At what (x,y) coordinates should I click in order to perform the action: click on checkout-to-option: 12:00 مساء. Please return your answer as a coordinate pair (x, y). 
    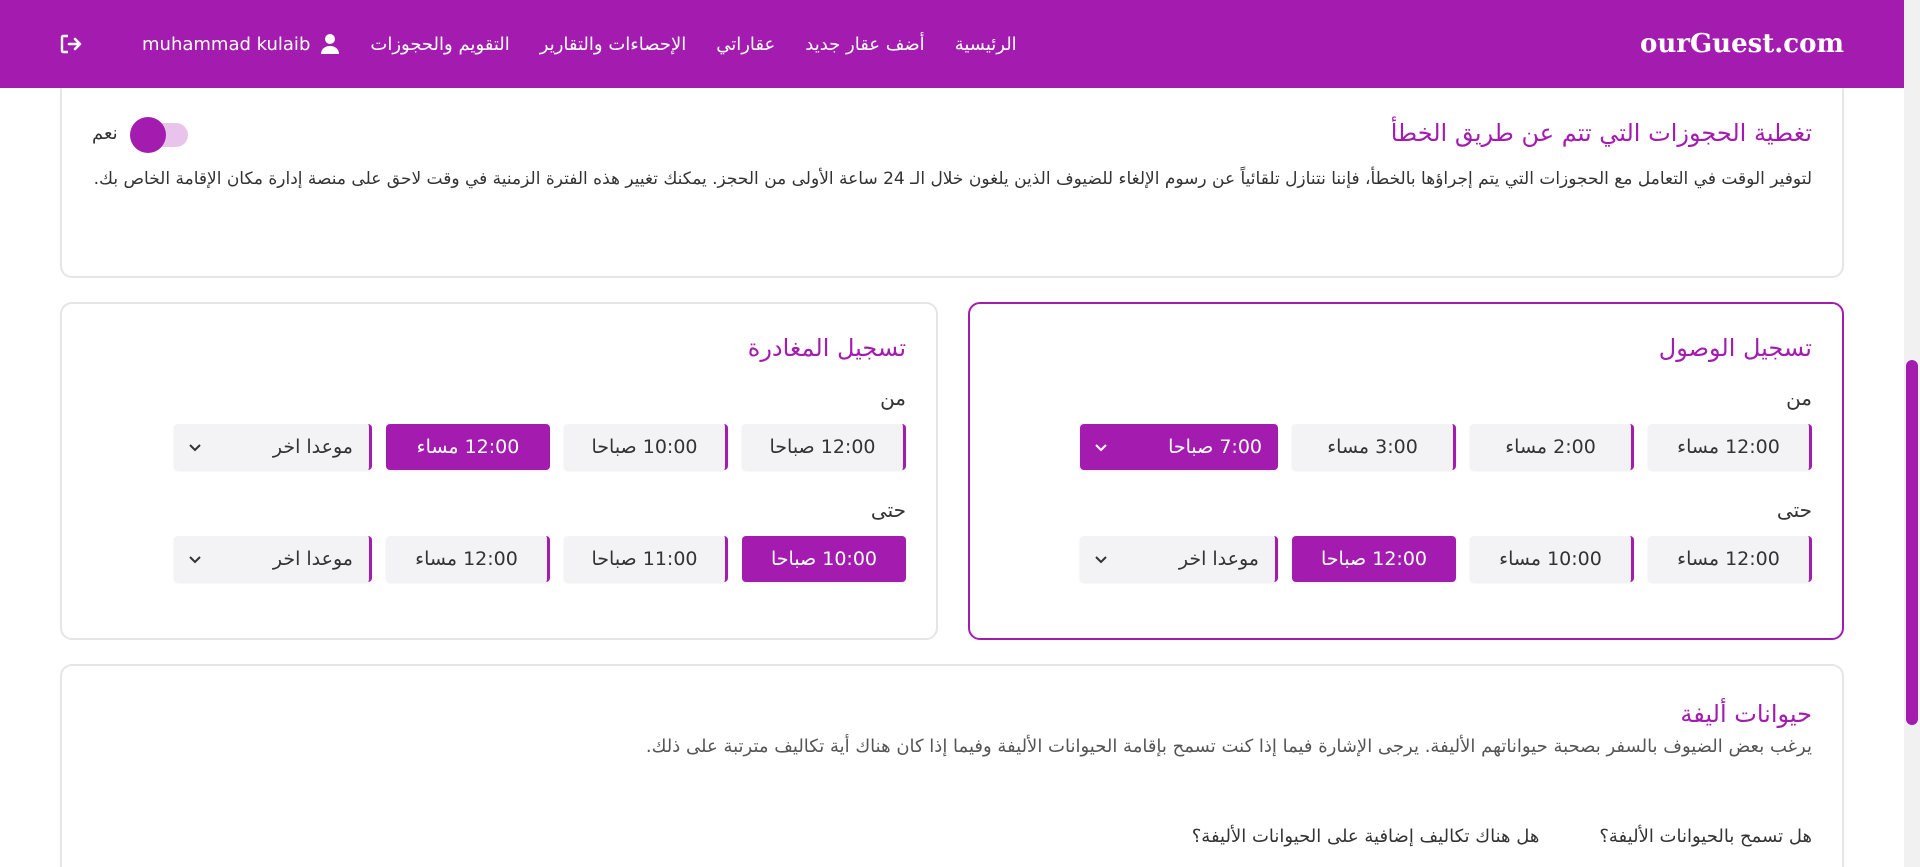
    Looking at the image, I should click on (468, 559).